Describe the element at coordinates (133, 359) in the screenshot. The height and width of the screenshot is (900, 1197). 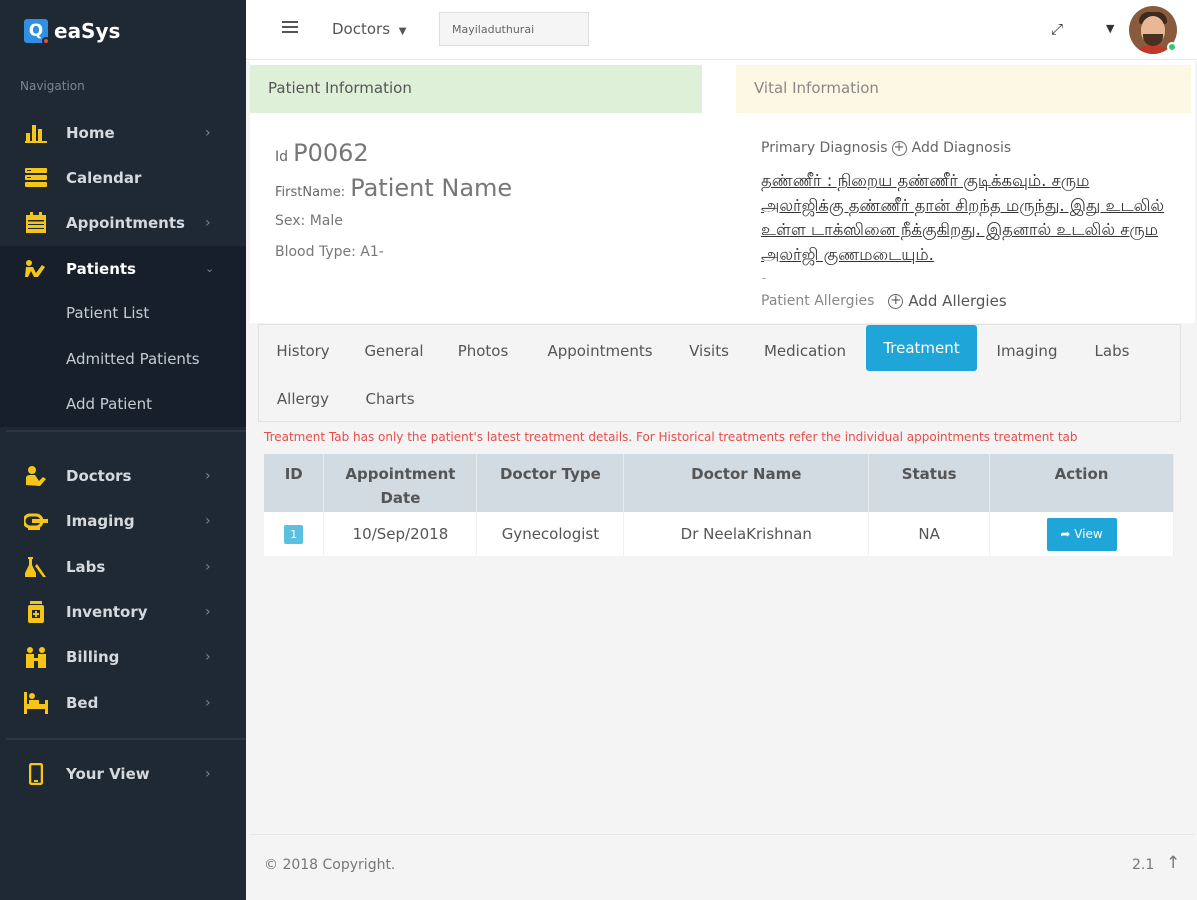
I see `sidebar-subitem-admitted-patients: Admitted Patients` at that location.